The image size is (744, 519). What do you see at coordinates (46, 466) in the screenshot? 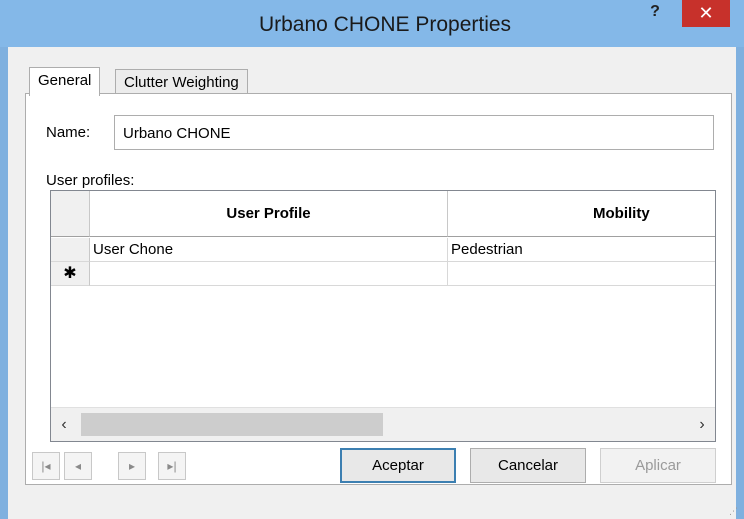
I see `first-record-button: |◂` at bounding box center [46, 466].